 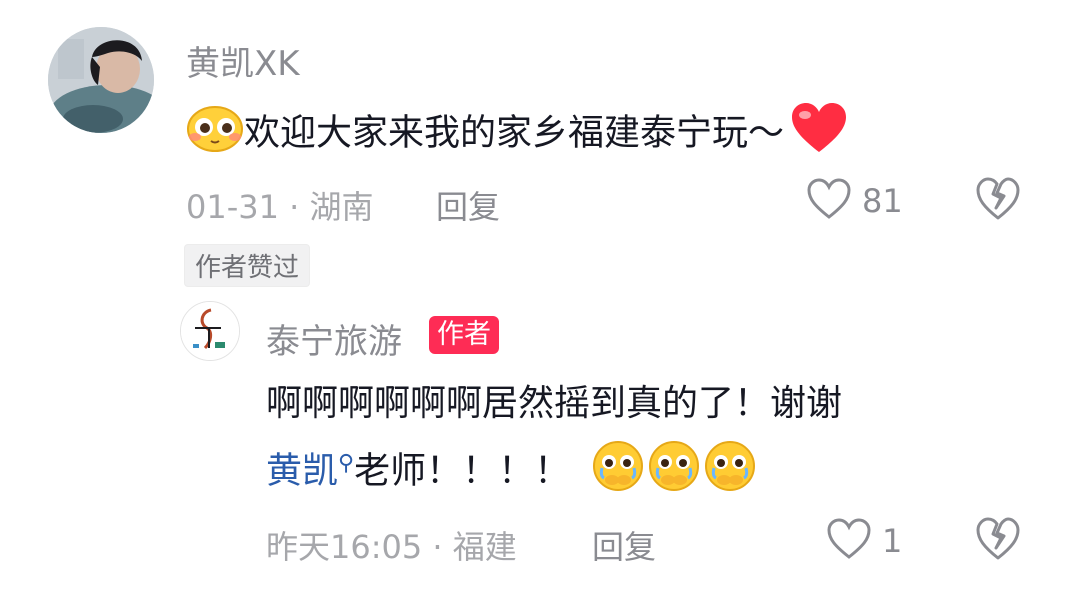 I want to click on reply-dislike-button, so click(x=998, y=541).